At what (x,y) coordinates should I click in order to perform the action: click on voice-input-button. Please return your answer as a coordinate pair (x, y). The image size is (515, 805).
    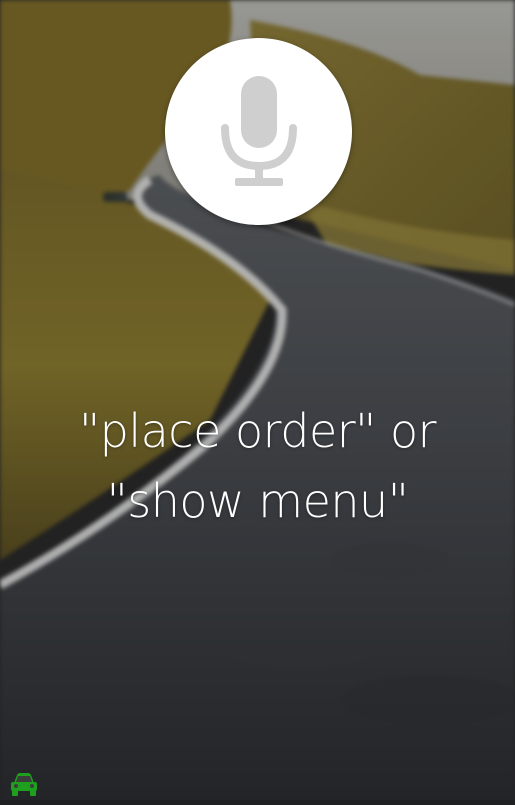
    Looking at the image, I should click on (258, 131).